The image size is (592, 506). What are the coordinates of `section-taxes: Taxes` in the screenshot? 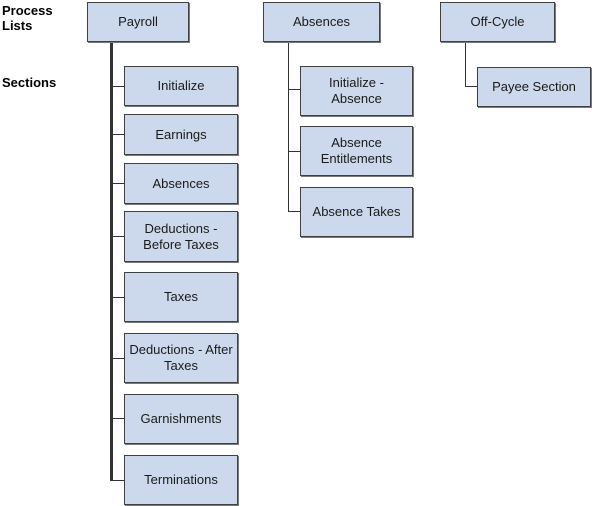 It's located at (181, 297).